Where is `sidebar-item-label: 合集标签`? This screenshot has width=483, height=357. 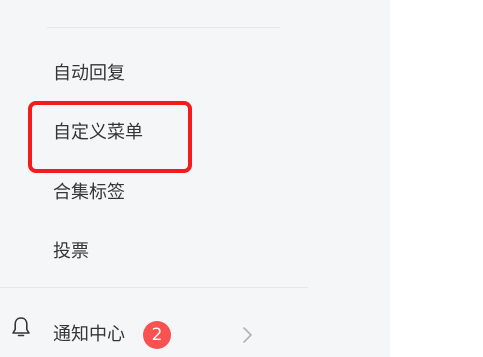
sidebar-item-label: 合集标签 is located at coordinates (89, 192).